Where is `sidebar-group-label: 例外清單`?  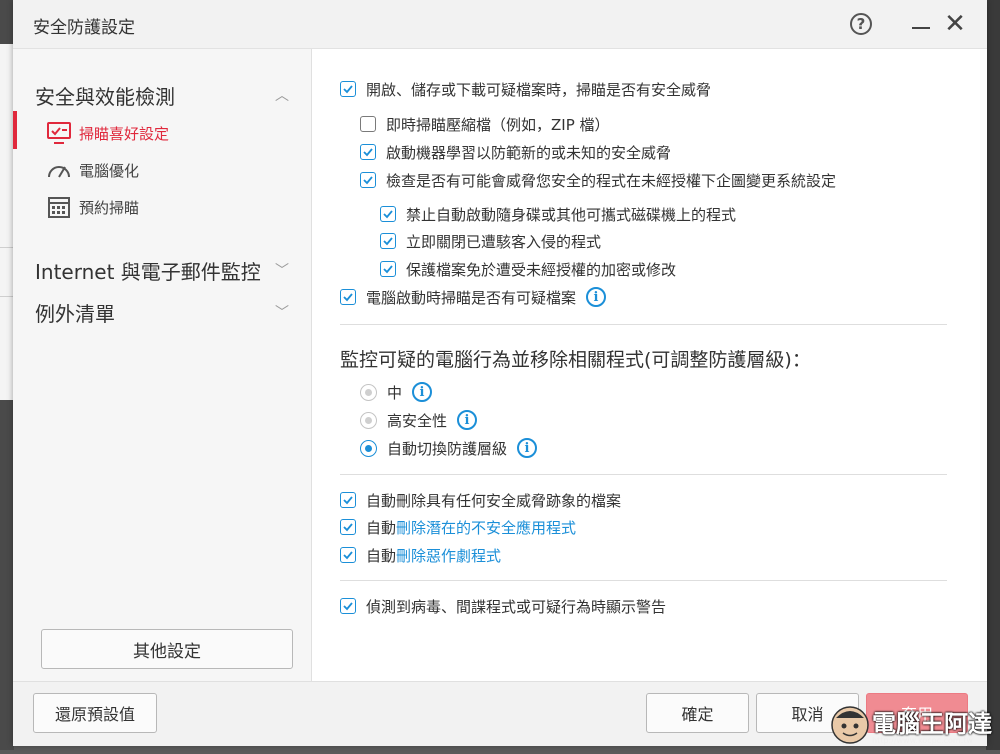 sidebar-group-label: 例外清單 is located at coordinates (75, 314).